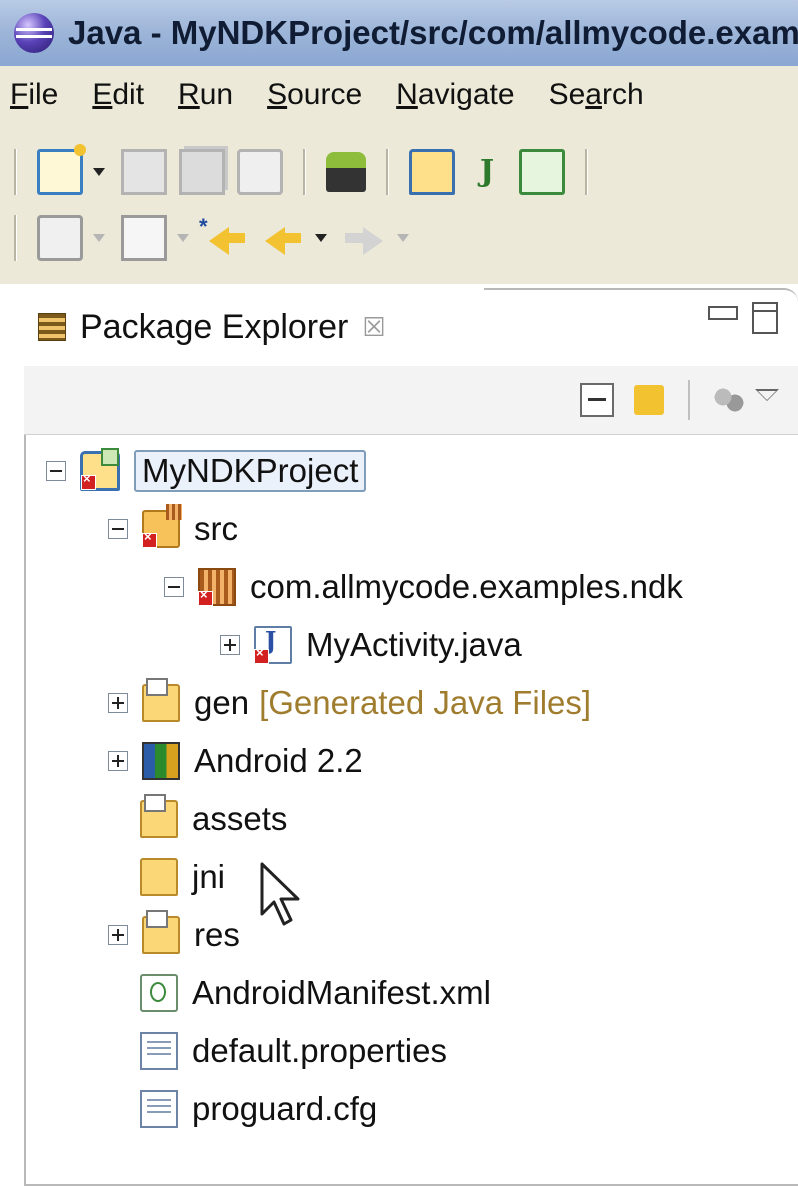 This screenshot has height=1186, width=798. I want to click on menu-source: Source, so click(314, 95).